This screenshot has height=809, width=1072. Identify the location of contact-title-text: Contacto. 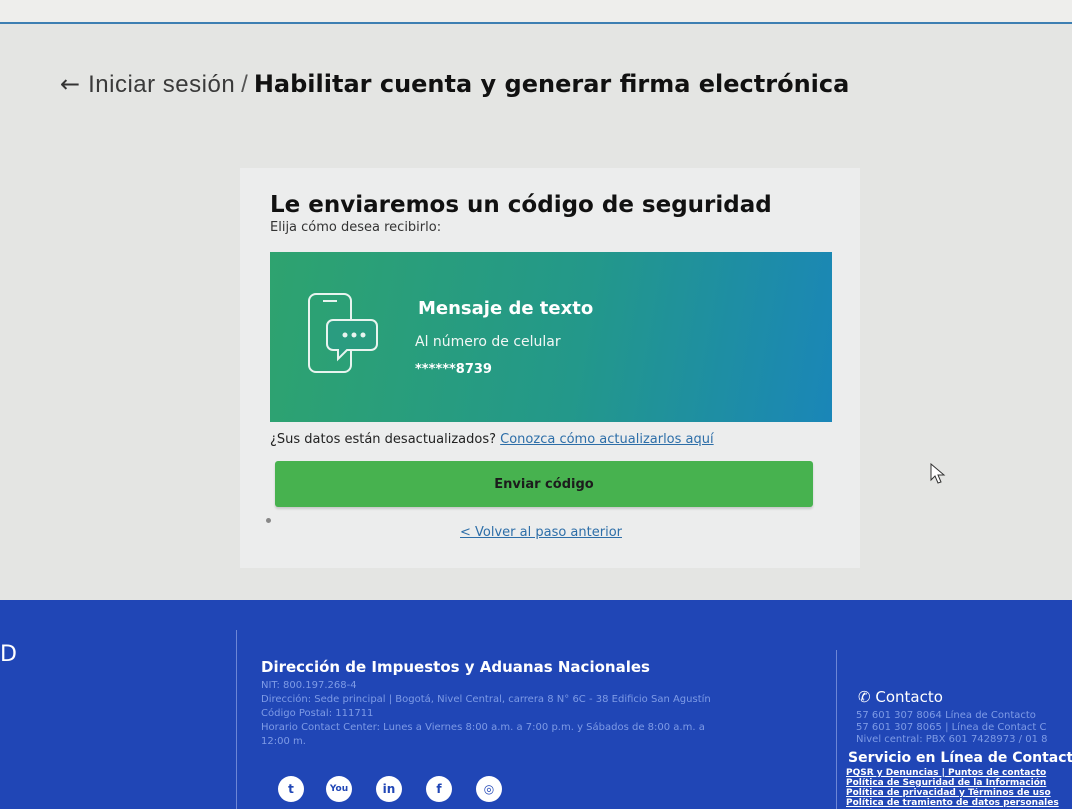
(909, 697).